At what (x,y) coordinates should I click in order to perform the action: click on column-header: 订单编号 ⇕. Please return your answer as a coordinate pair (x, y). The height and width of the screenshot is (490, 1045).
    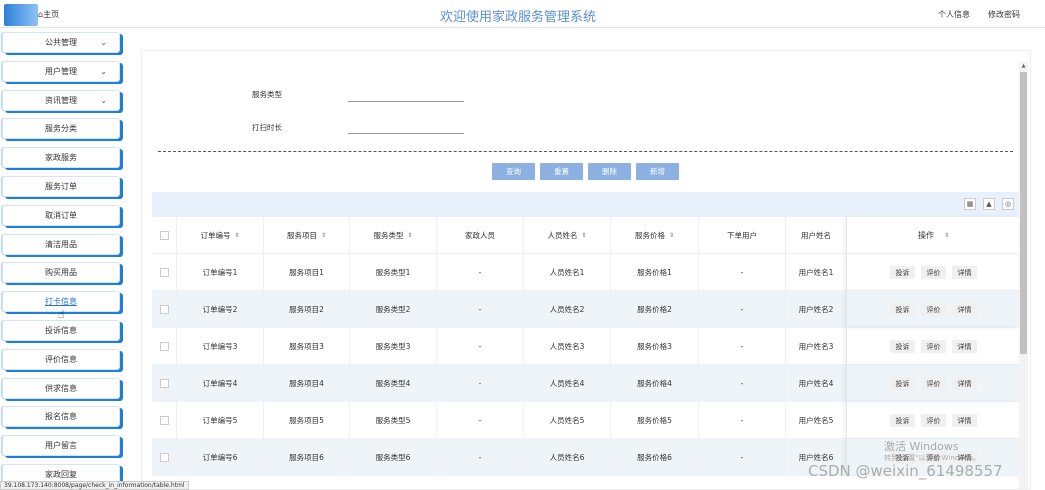
    Looking at the image, I should click on (220, 235).